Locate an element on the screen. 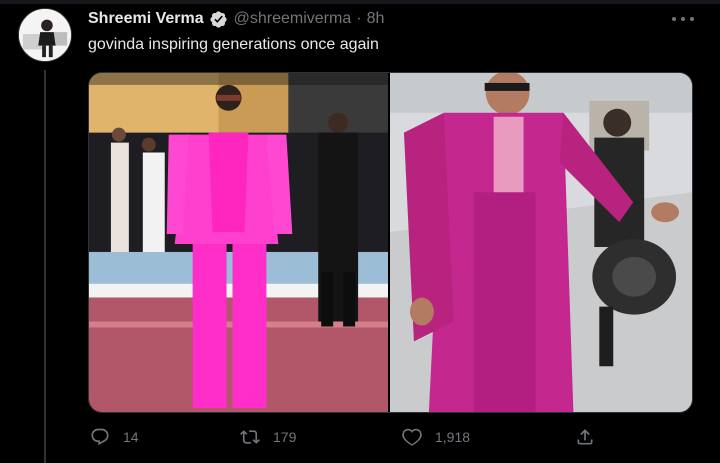 This screenshot has height=463, width=720. share-icon is located at coordinates (585, 437).